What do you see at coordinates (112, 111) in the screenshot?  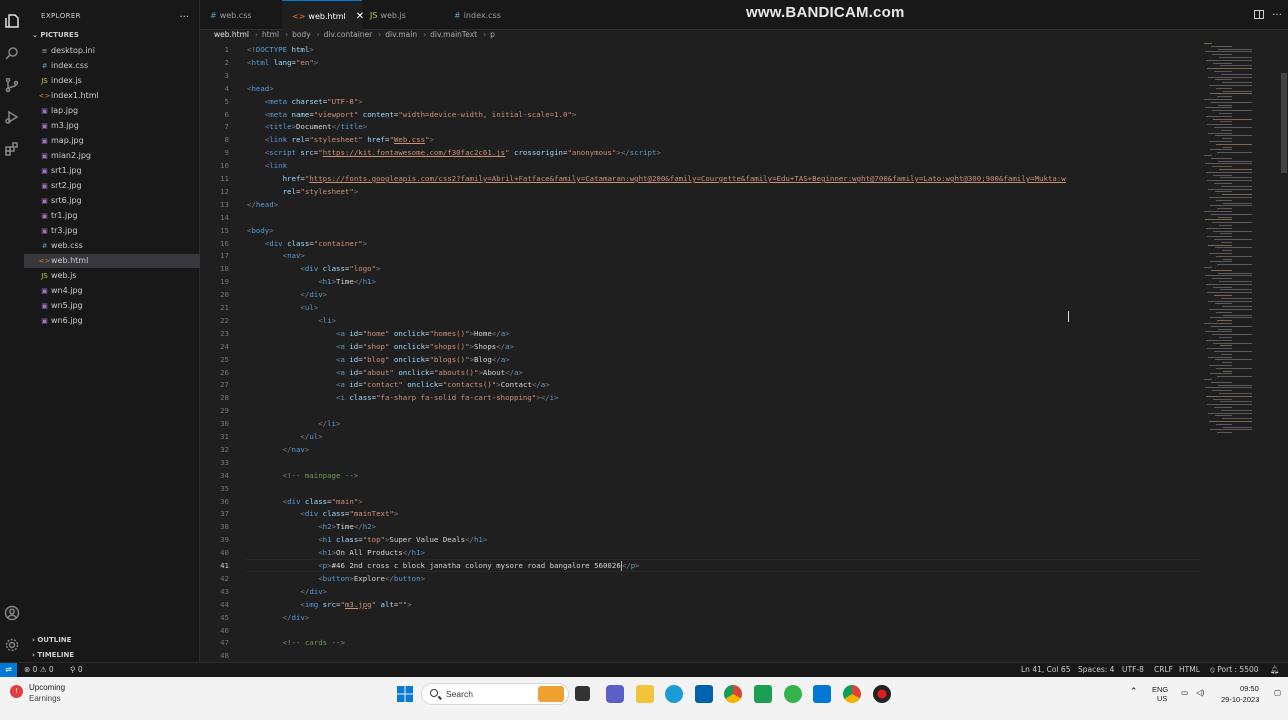 I see `file-item: ▣ lap.jpg` at bounding box center [112, 111].